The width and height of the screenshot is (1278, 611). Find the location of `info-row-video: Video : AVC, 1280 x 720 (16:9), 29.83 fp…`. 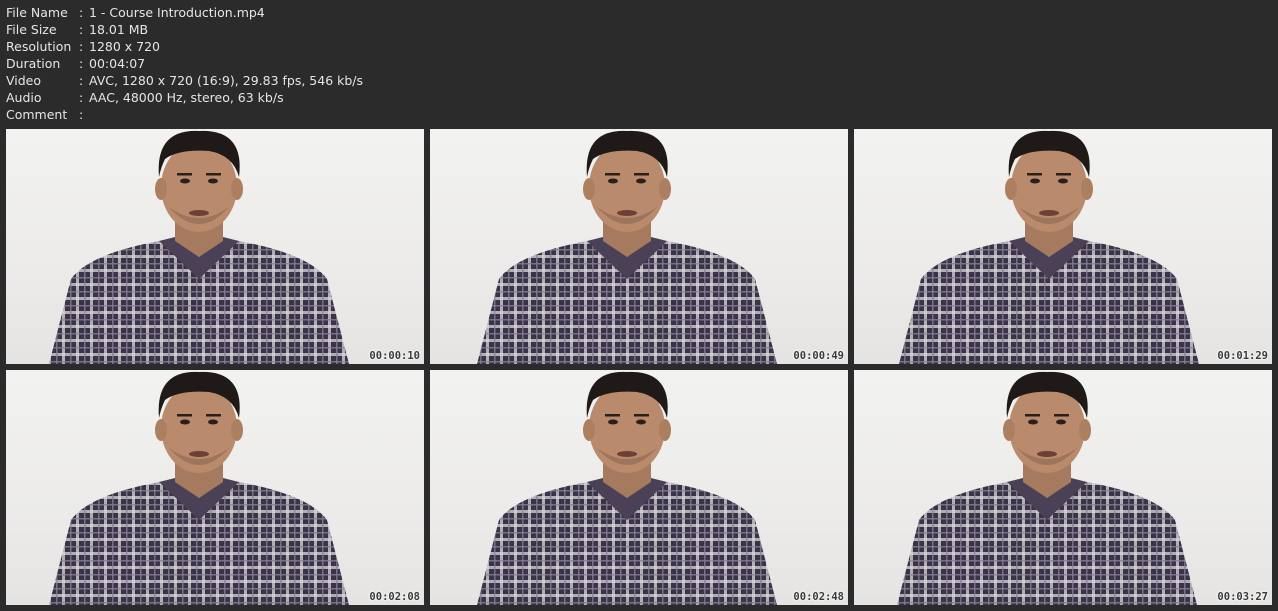

info-row-video: Video : AVC, 1280 x 720 (16:9), 29.83 fp… is located at coordinates (184, 80).